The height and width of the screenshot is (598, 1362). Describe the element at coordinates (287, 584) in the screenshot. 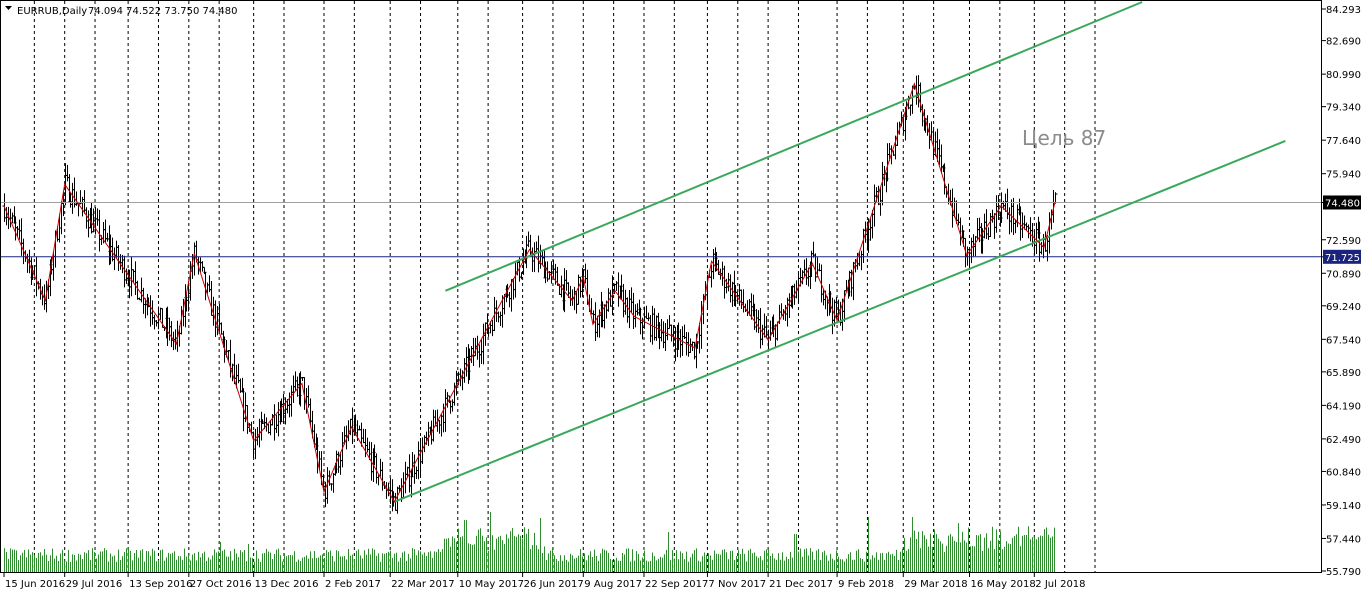

I see `x-tick-label: 13 Dec 2016` at that location.